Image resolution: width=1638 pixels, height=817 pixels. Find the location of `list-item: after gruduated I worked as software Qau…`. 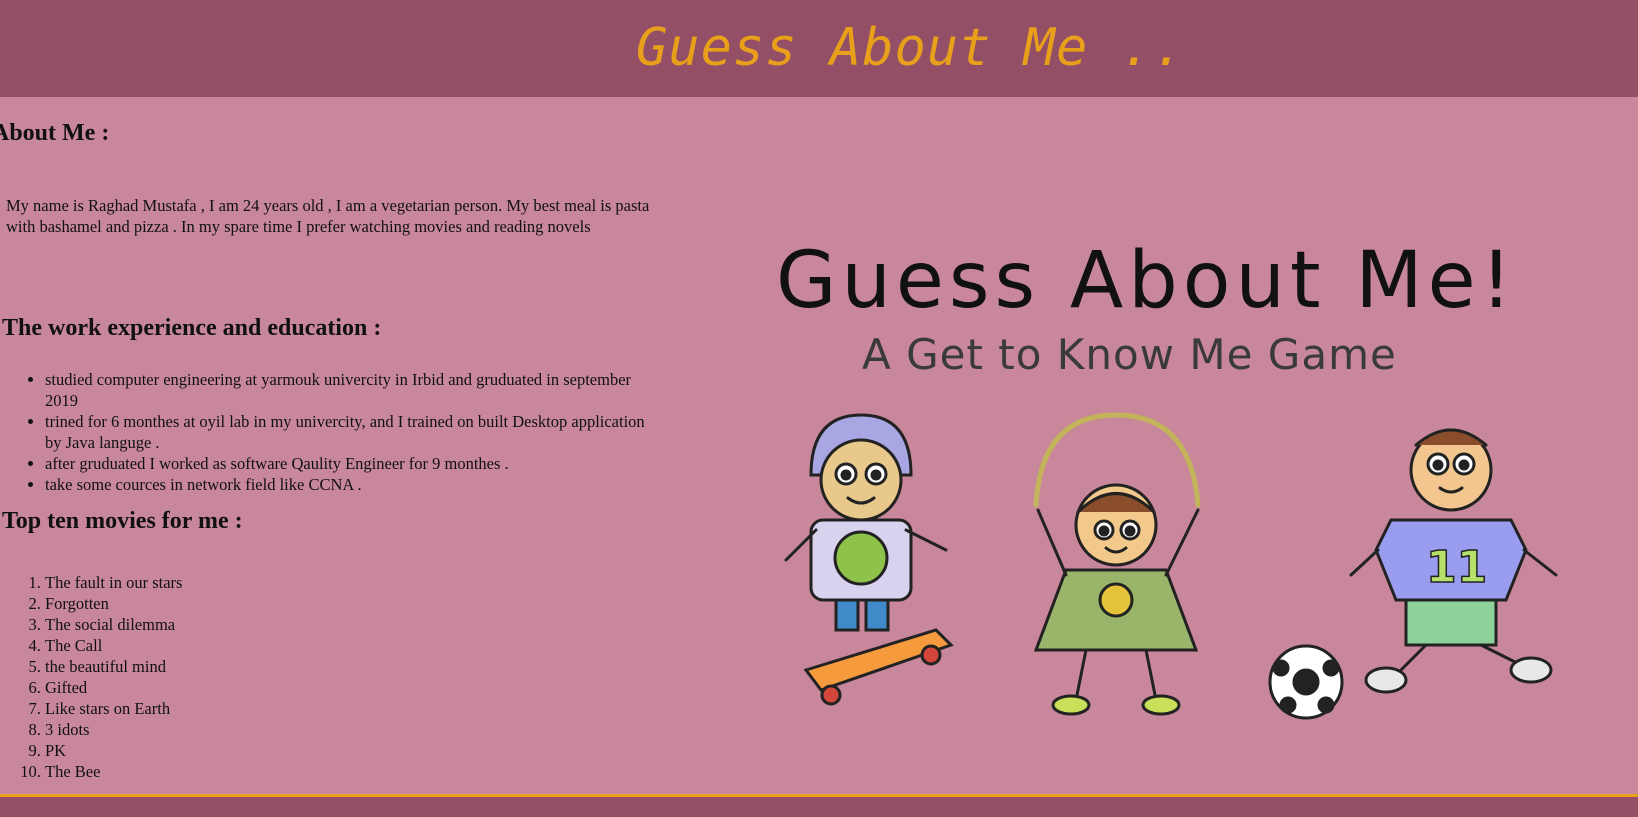

list-item: after gruduated I worked as software Qau… is located at coordinates (355, 463).